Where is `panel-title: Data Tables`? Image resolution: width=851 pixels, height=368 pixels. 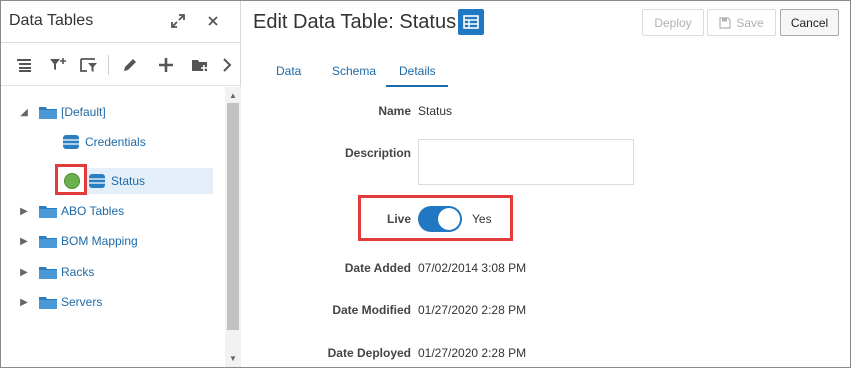 panel-title: Data Tables is located at coordinates (51, 20).